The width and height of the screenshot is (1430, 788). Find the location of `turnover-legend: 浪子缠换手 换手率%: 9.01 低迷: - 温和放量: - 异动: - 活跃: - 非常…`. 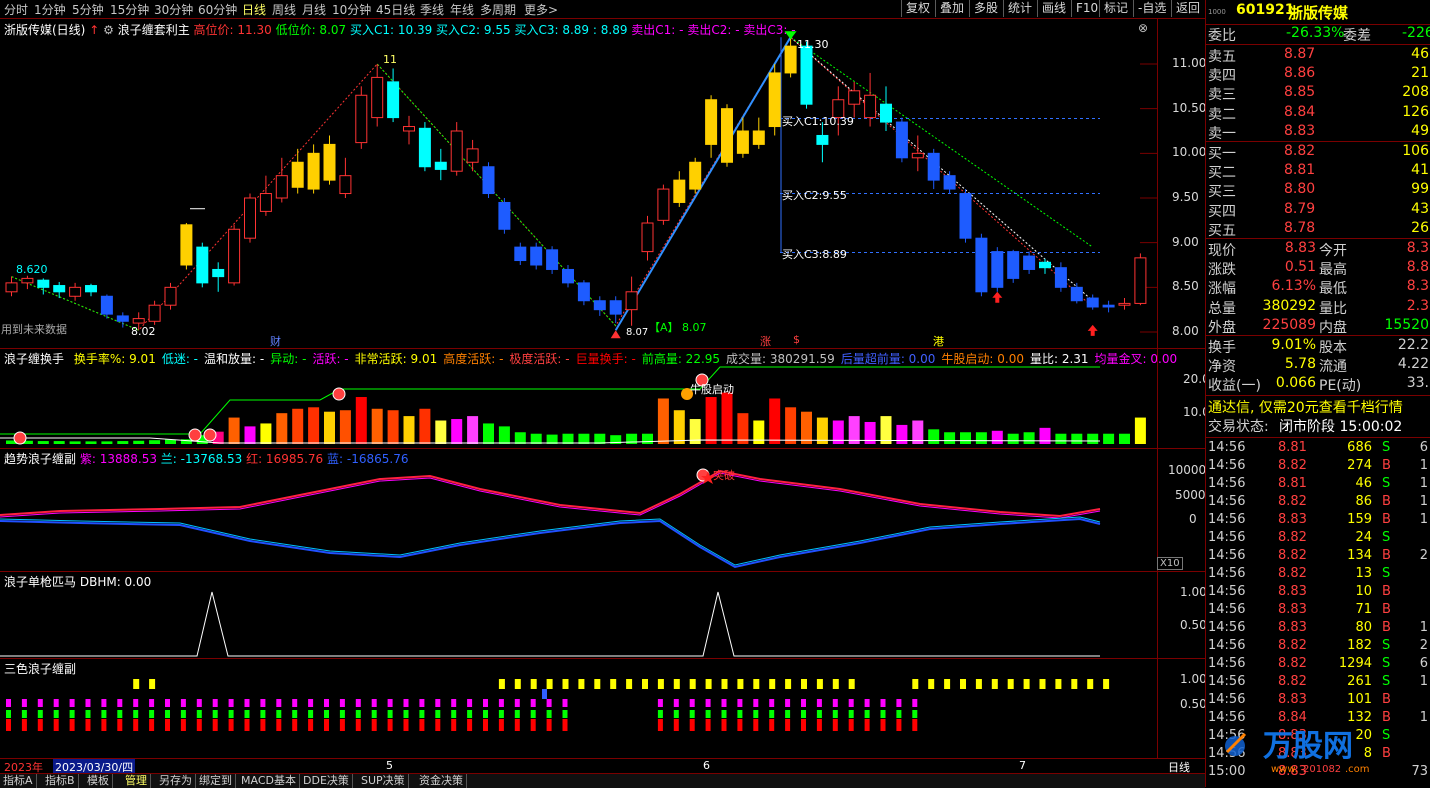

turnover-legend: 浪子缠换手 换手率%: 9.01 低迷: - 温和放量: - 异动: - 活跃: - 非常… is located at coordinates (590, 358).